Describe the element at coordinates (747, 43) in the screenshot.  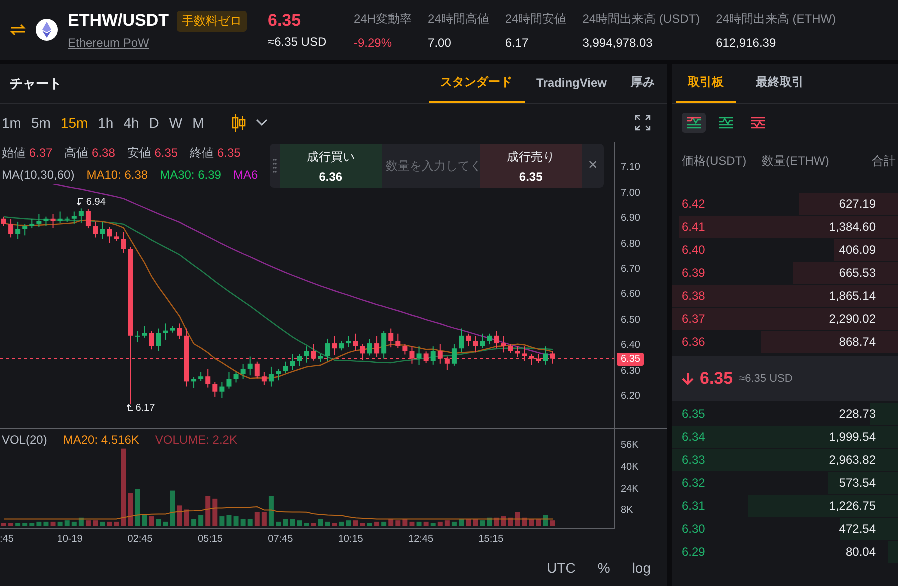
I see `stat-value: 612,916.39` at that location.